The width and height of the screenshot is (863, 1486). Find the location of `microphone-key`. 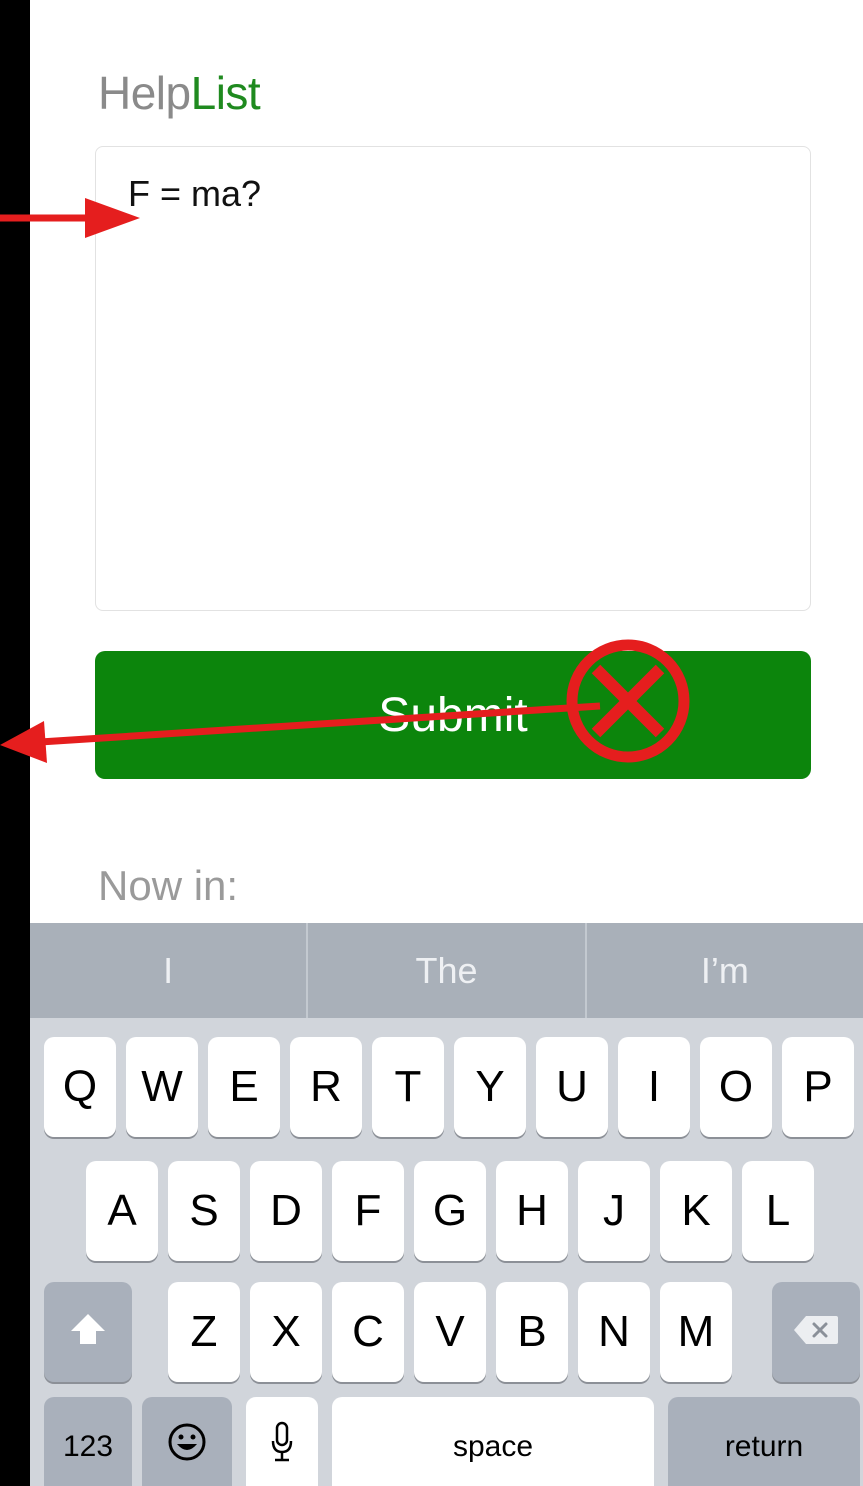

microphone-key is located at coordinates (282, 1441).